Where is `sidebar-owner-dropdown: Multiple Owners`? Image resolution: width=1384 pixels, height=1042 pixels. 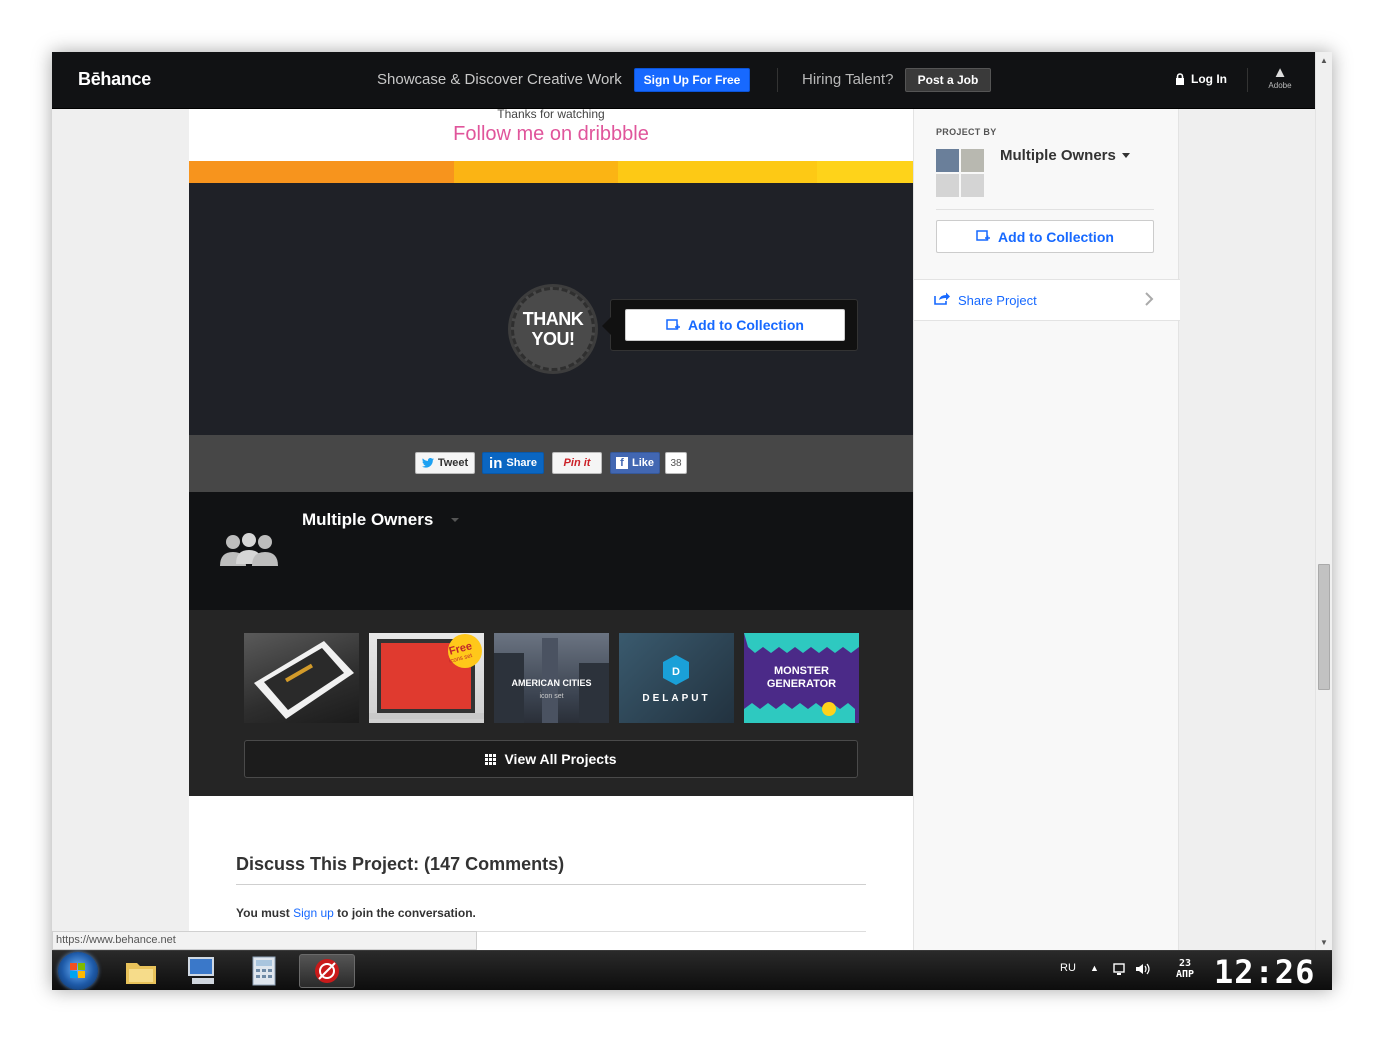 sidebar-owner-dropdown: Multiple Owners is located at coordinates (1065, 155).